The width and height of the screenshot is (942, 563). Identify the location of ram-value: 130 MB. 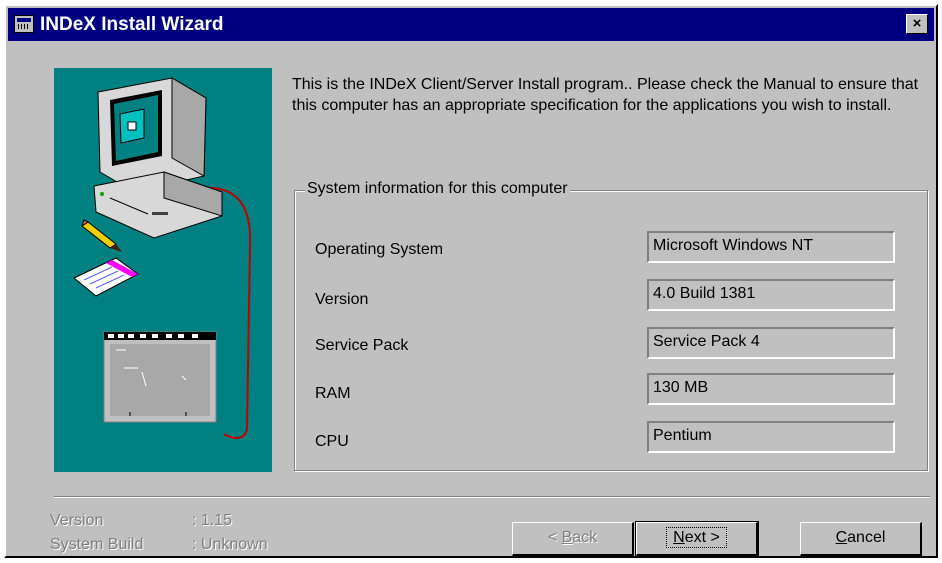
(771, 389).